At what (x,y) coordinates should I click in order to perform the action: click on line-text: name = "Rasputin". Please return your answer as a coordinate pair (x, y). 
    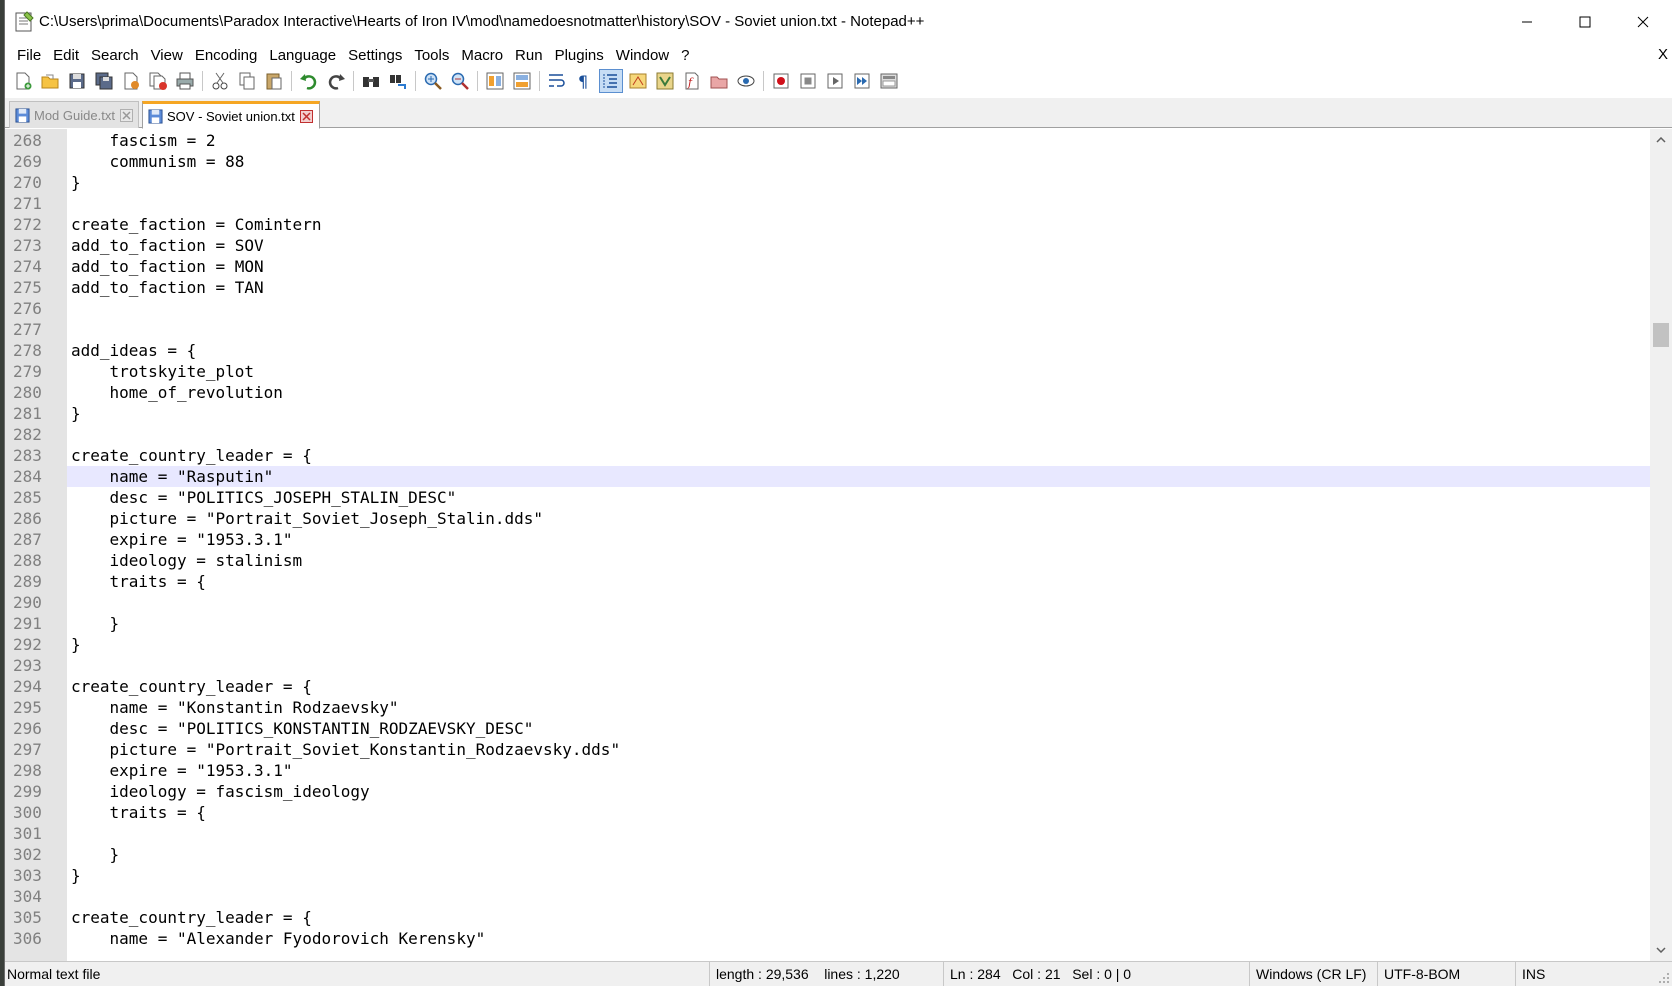
    Looking at the image, I should click on (858, 476).